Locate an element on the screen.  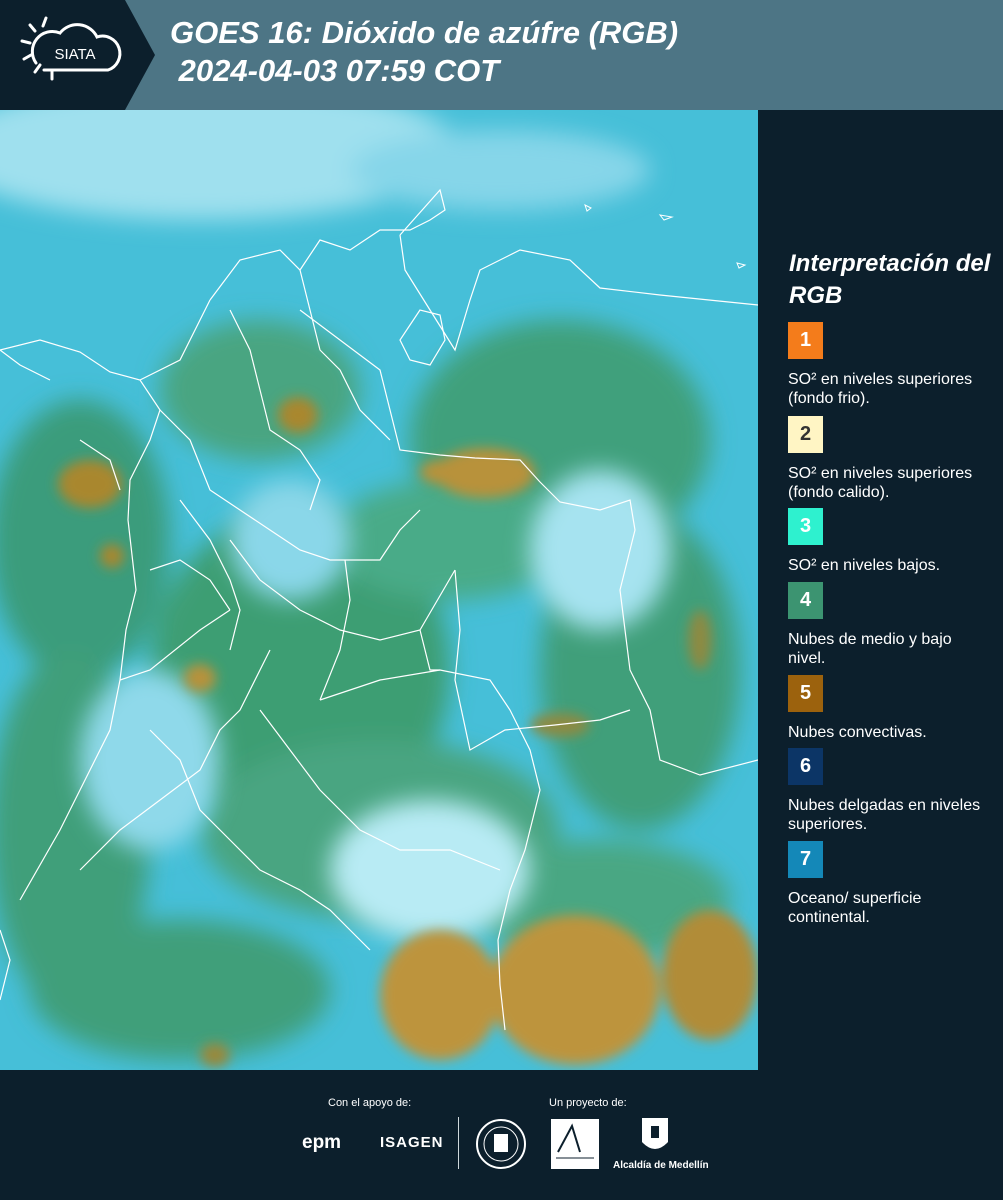
legend-description: Oceano/ superficie continental. is located at coordinates (855, 908).